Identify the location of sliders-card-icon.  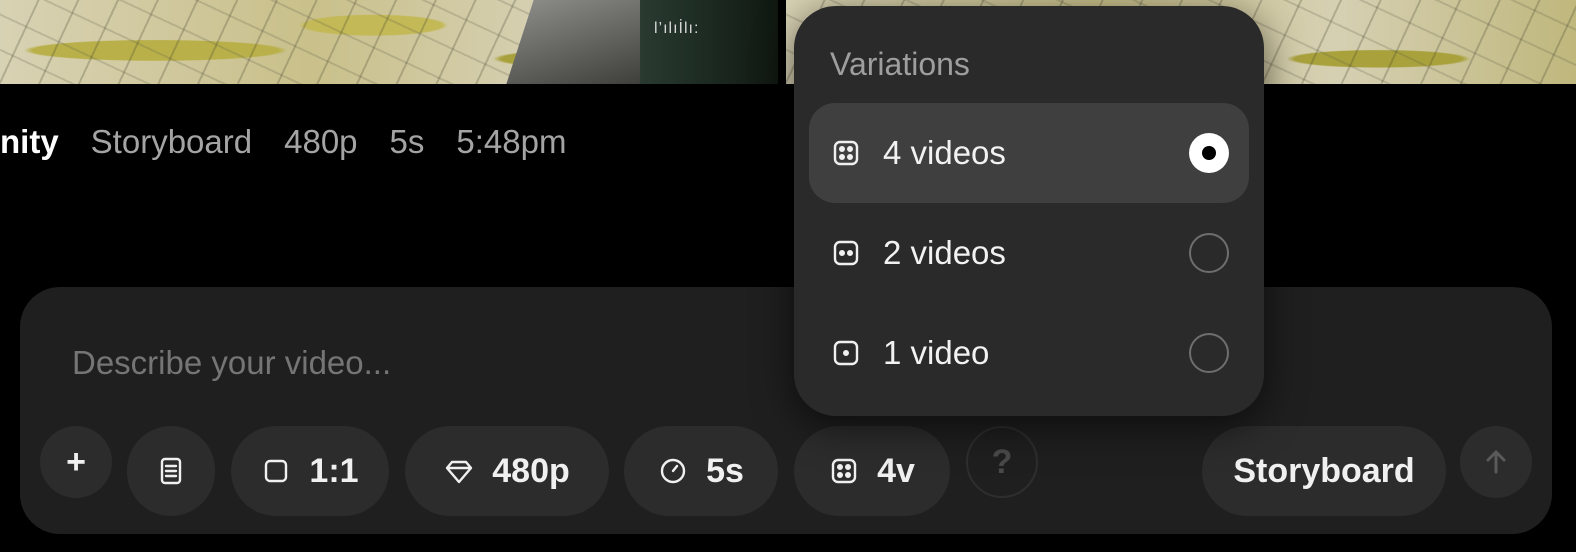
(171, 471).